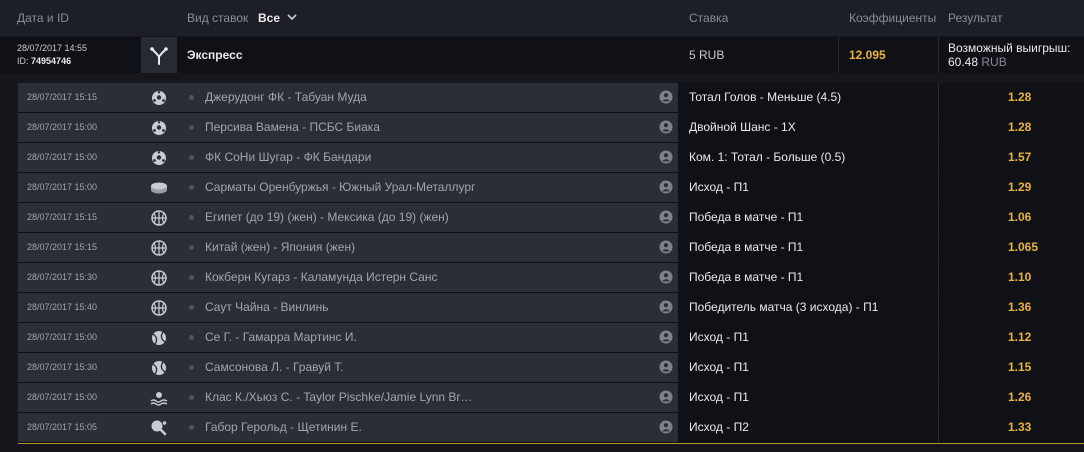  Describe the element at coordinates (427, 247) in the screenshot. I see `event-cell: Китай (жен) - Япония (жен)` at that location.